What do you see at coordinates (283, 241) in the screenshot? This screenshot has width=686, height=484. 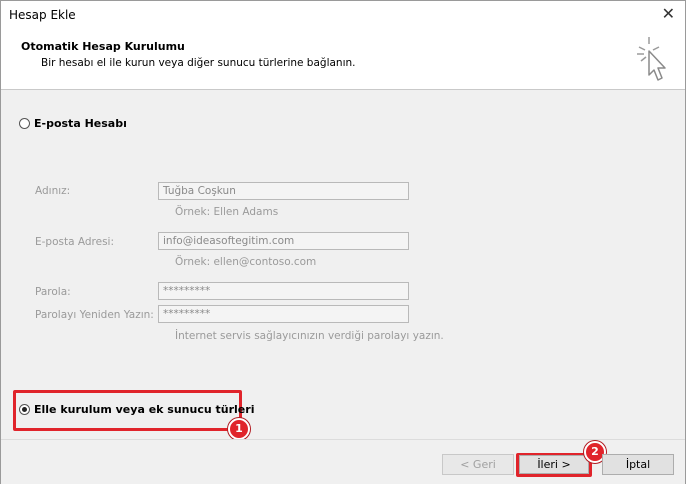 I see `email-field: info@ideasoftegitim.com` at bounding box center [283, 241].